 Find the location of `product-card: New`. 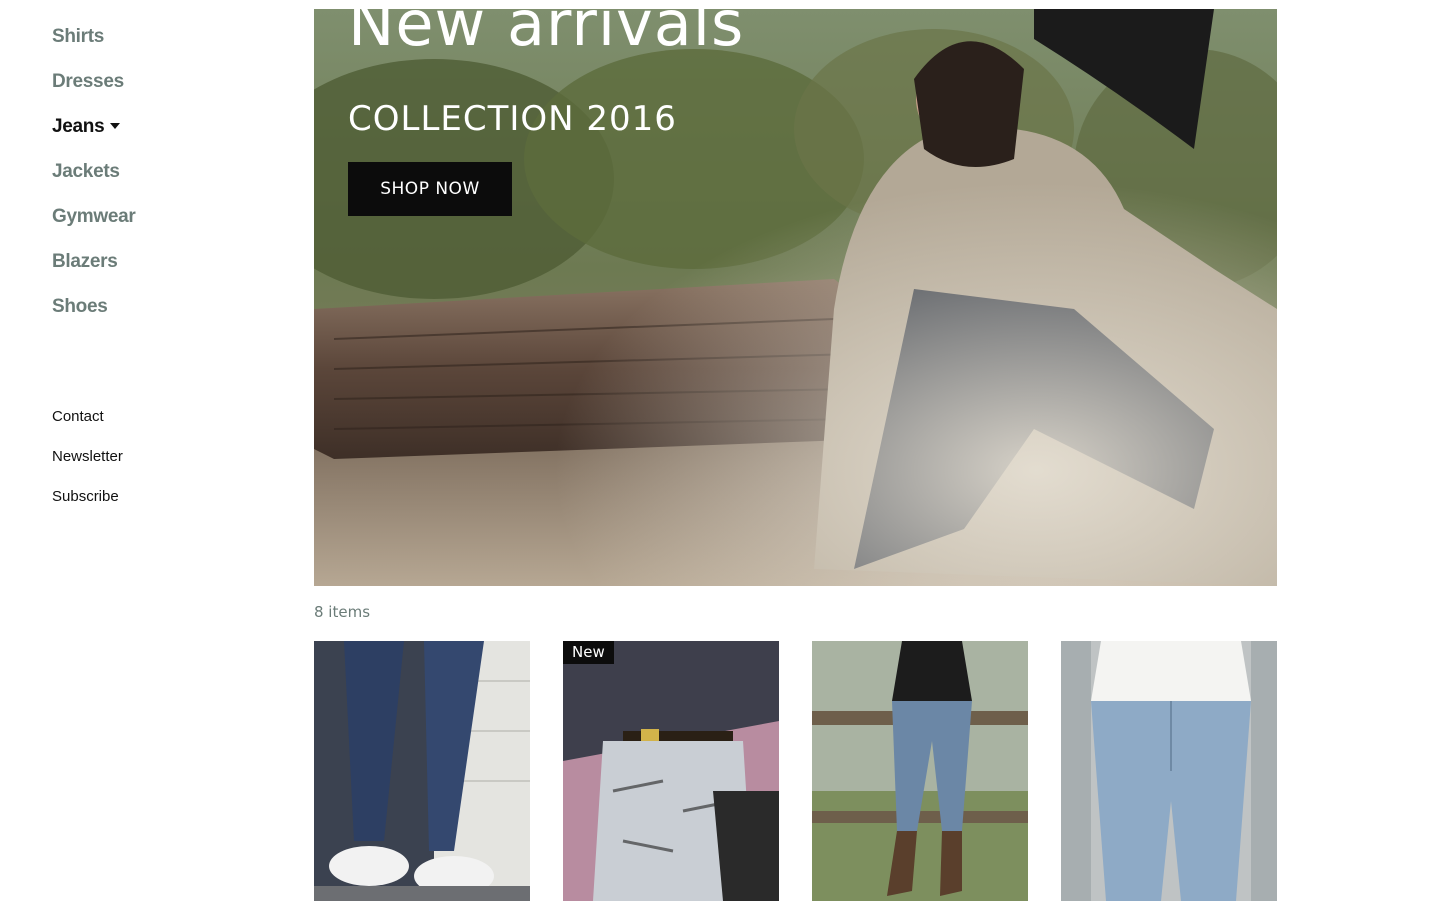

product-card: New is located at coordinates (671, 771).